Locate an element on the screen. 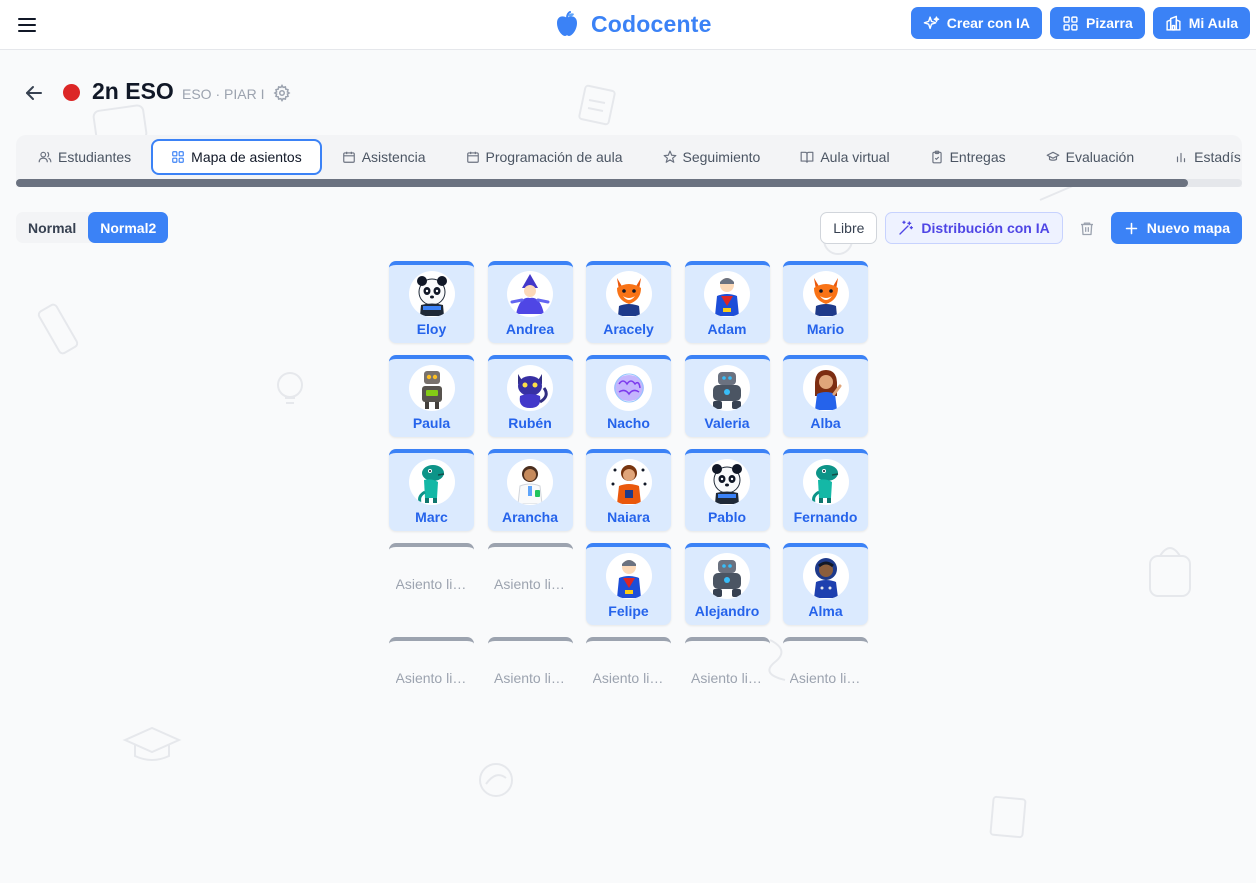 This screenshot has width=1256, height=883. tab-label: Aula virtual is located at coordinates (855, 157).